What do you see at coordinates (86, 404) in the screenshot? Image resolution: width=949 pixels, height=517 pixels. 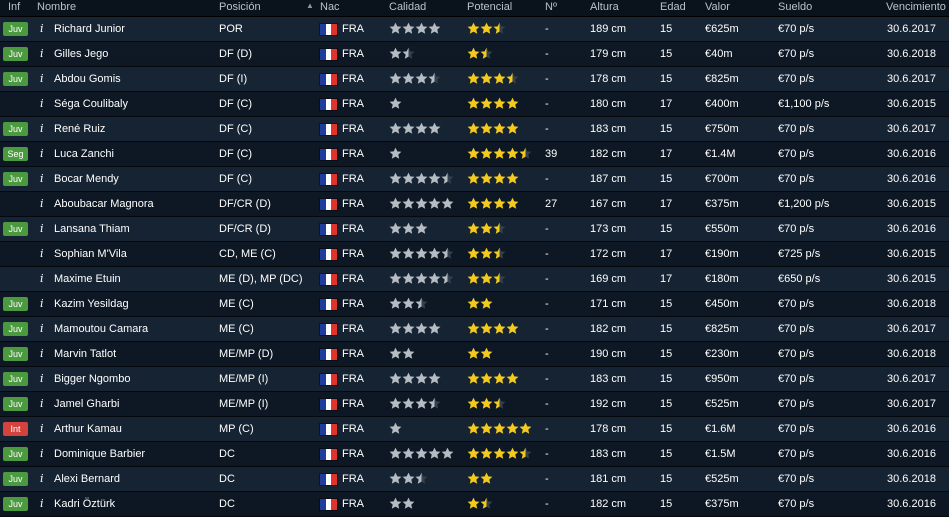 I see `player-name: Jamel Gharbi` at bounding box center [86, 404].